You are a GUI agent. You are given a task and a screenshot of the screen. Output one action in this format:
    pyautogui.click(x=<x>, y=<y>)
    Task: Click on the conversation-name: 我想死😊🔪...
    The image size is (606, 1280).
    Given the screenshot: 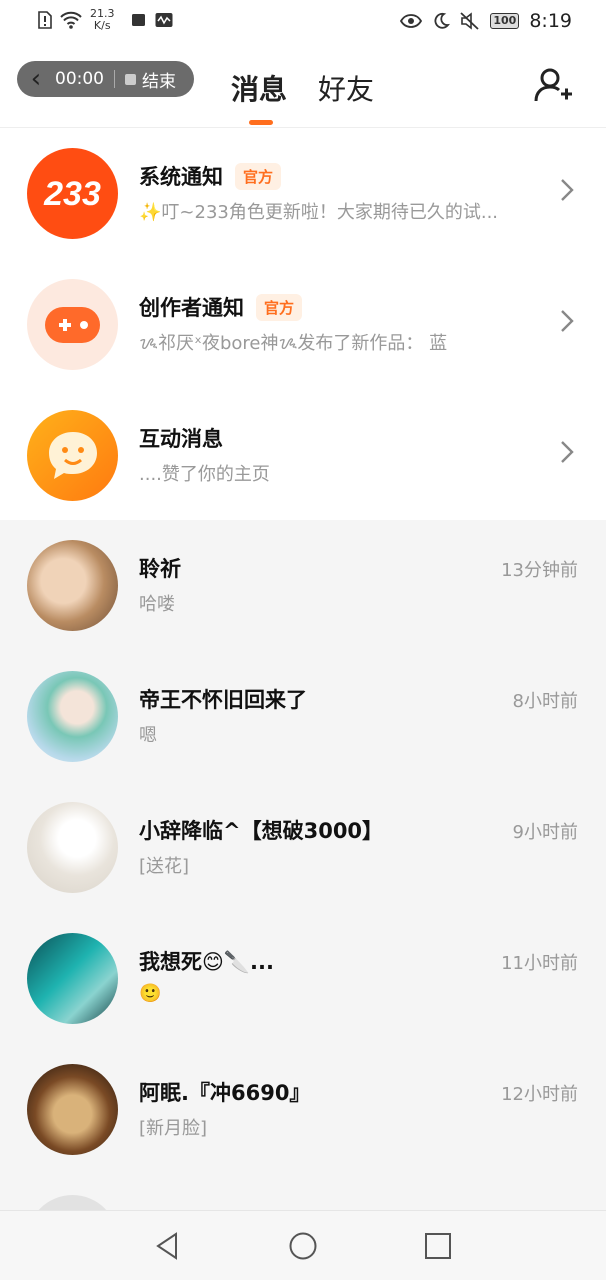 What is the action you would take?
    pyautogui.click(x=206, y=962)
    